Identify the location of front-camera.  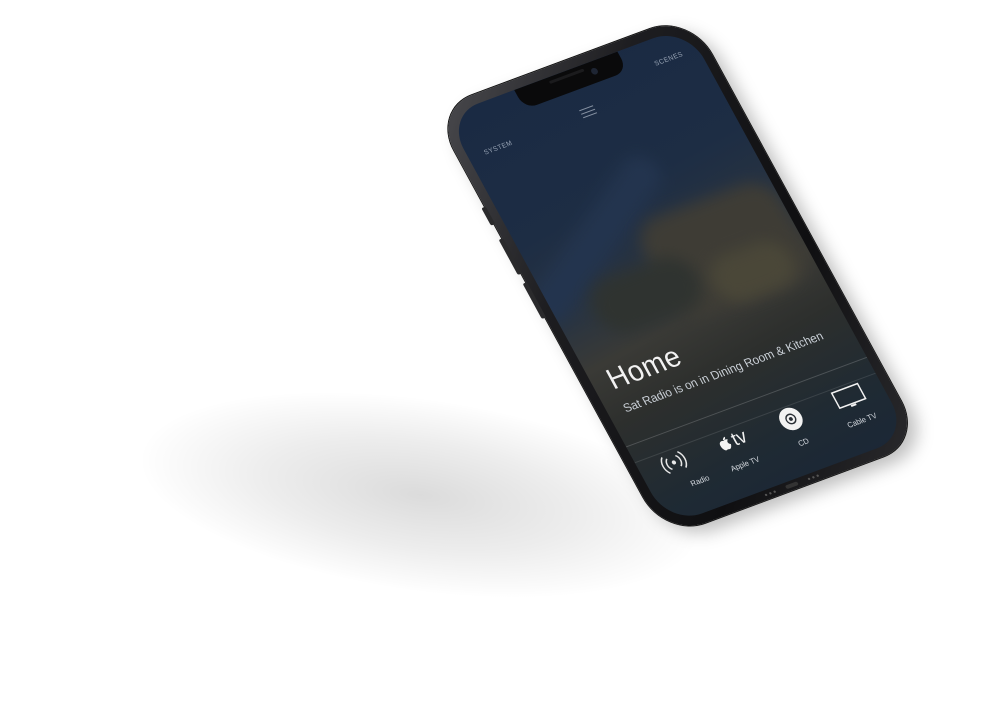
(594, 71).